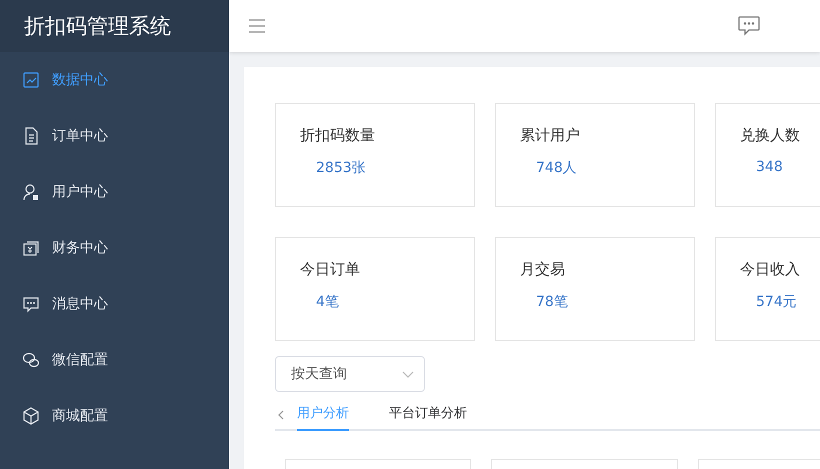 The width and height of the screenshot is (820, 469). What do you see at coordinates (114, 360) in the screenshot?
I see `sidebar-item: 微信配置` at bounding box center [114, 360].